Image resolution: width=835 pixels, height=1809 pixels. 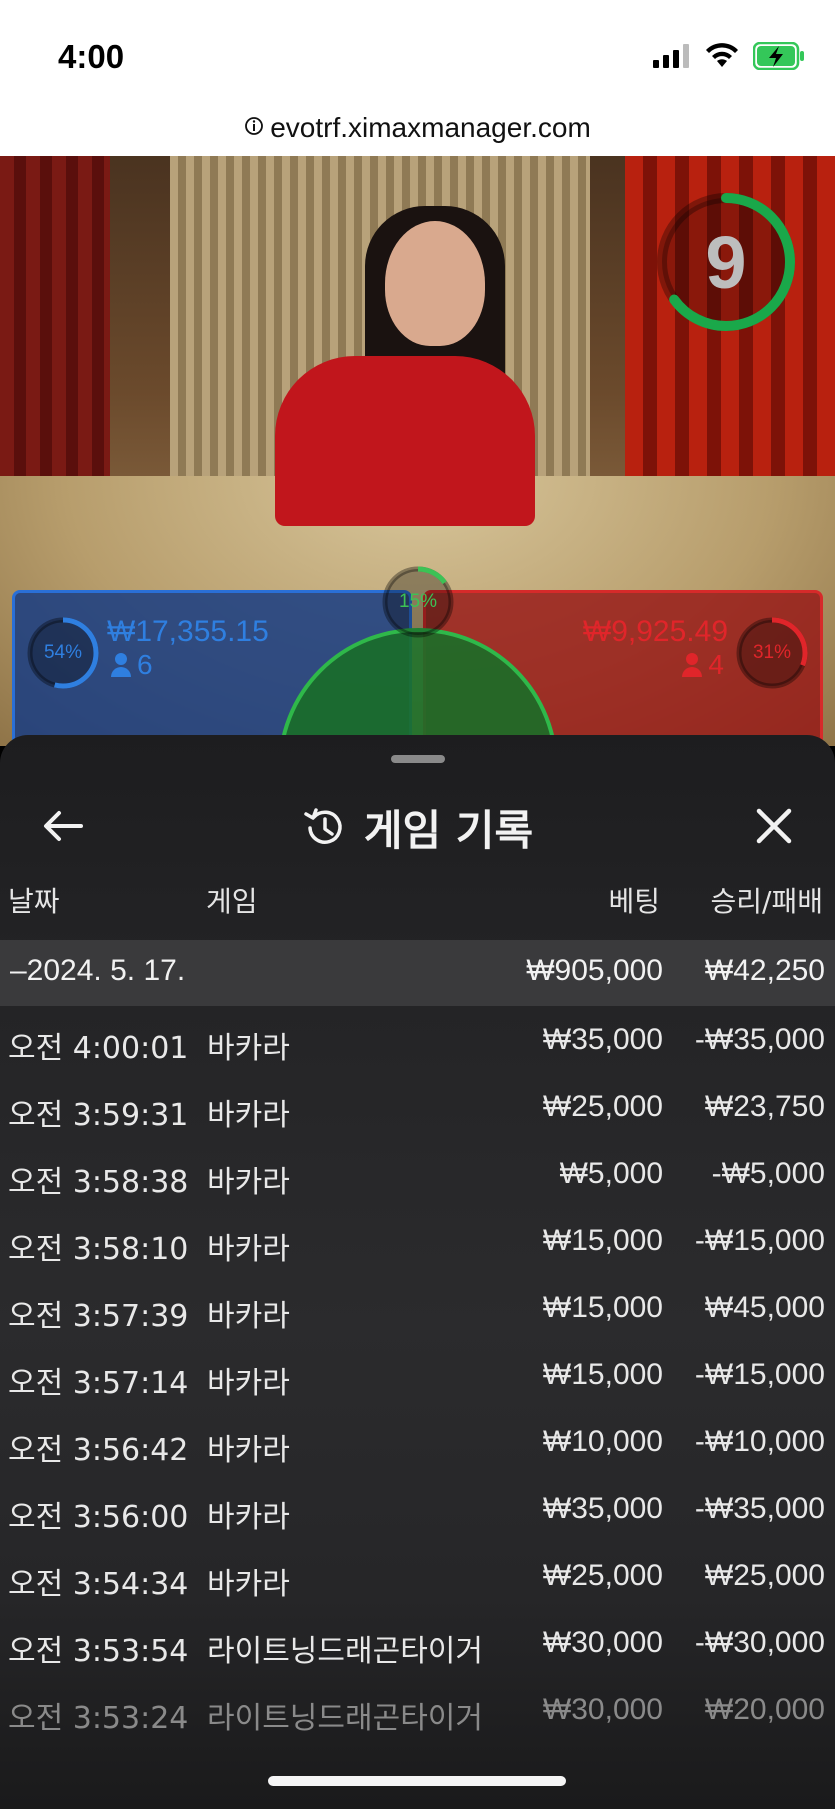 I want to click on row-time: 오전 3:53:54, so click(x=98, y=1651).